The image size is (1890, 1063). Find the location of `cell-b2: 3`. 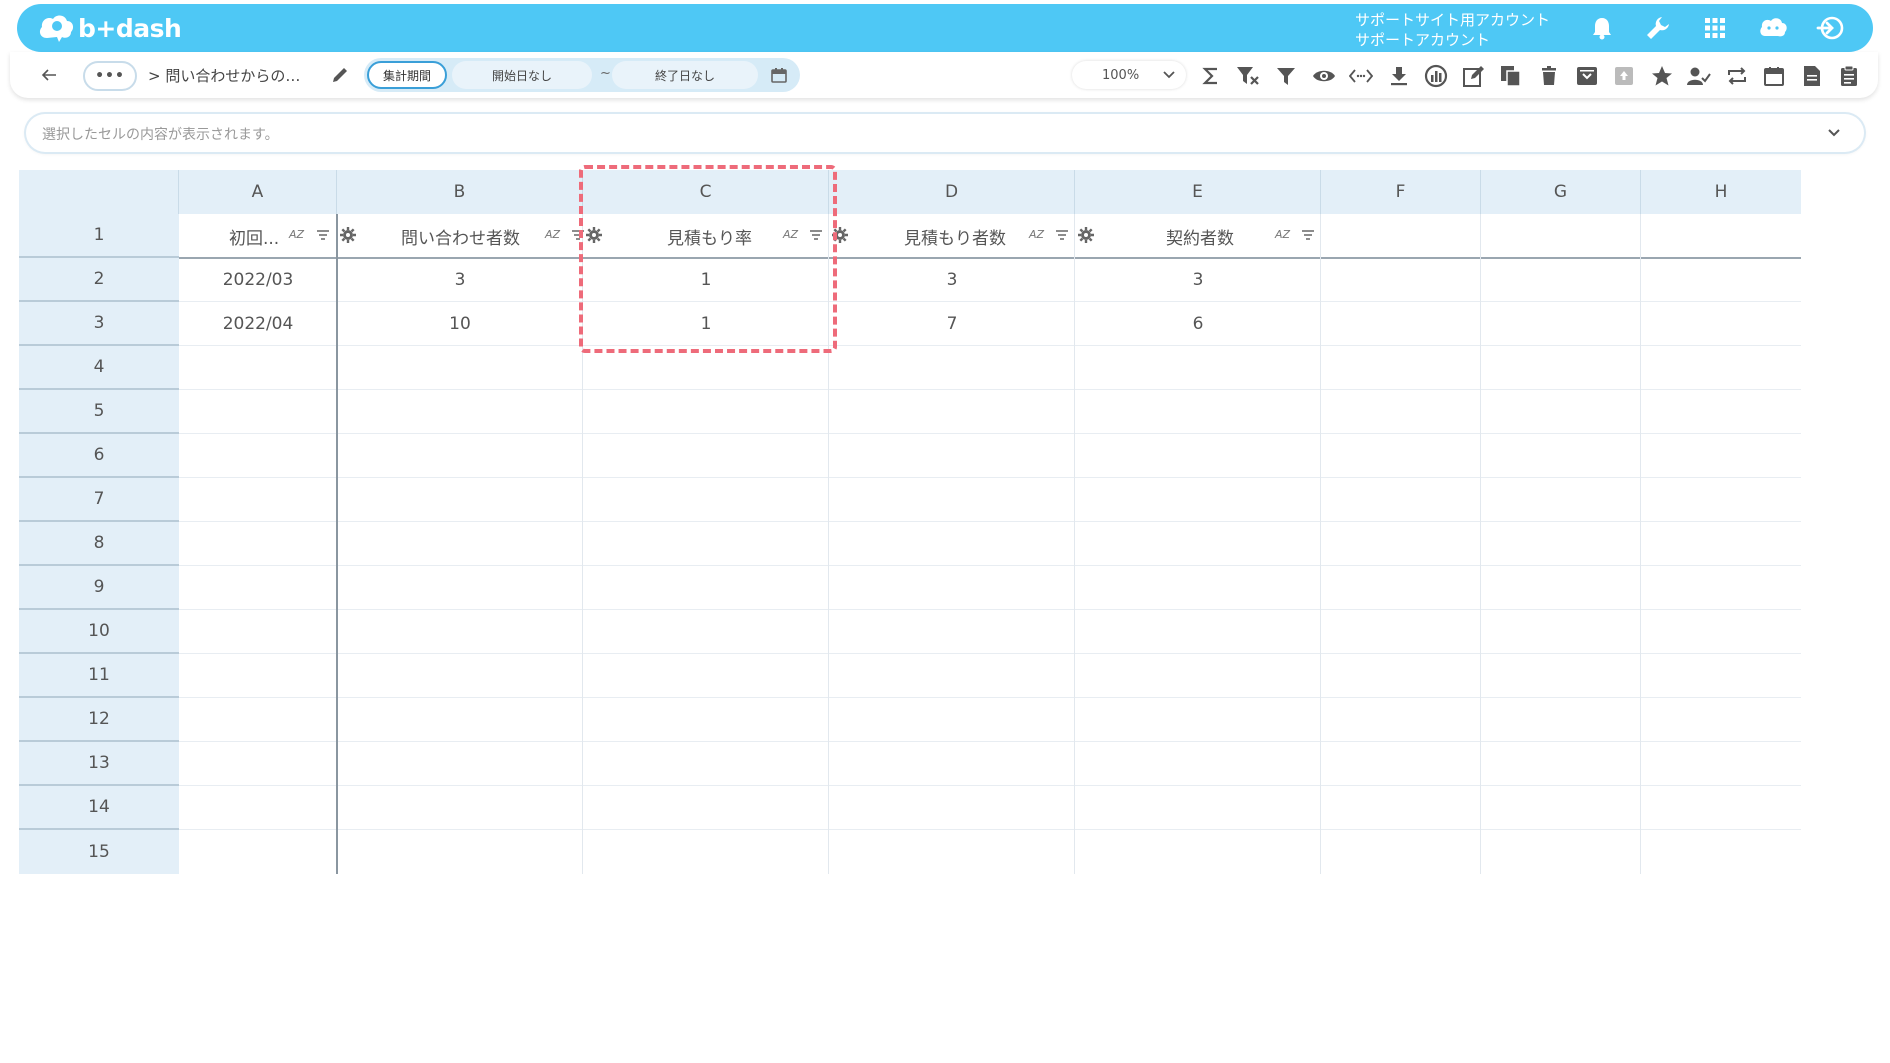

cell-b2: 3 is located at coordinates (460, 280).